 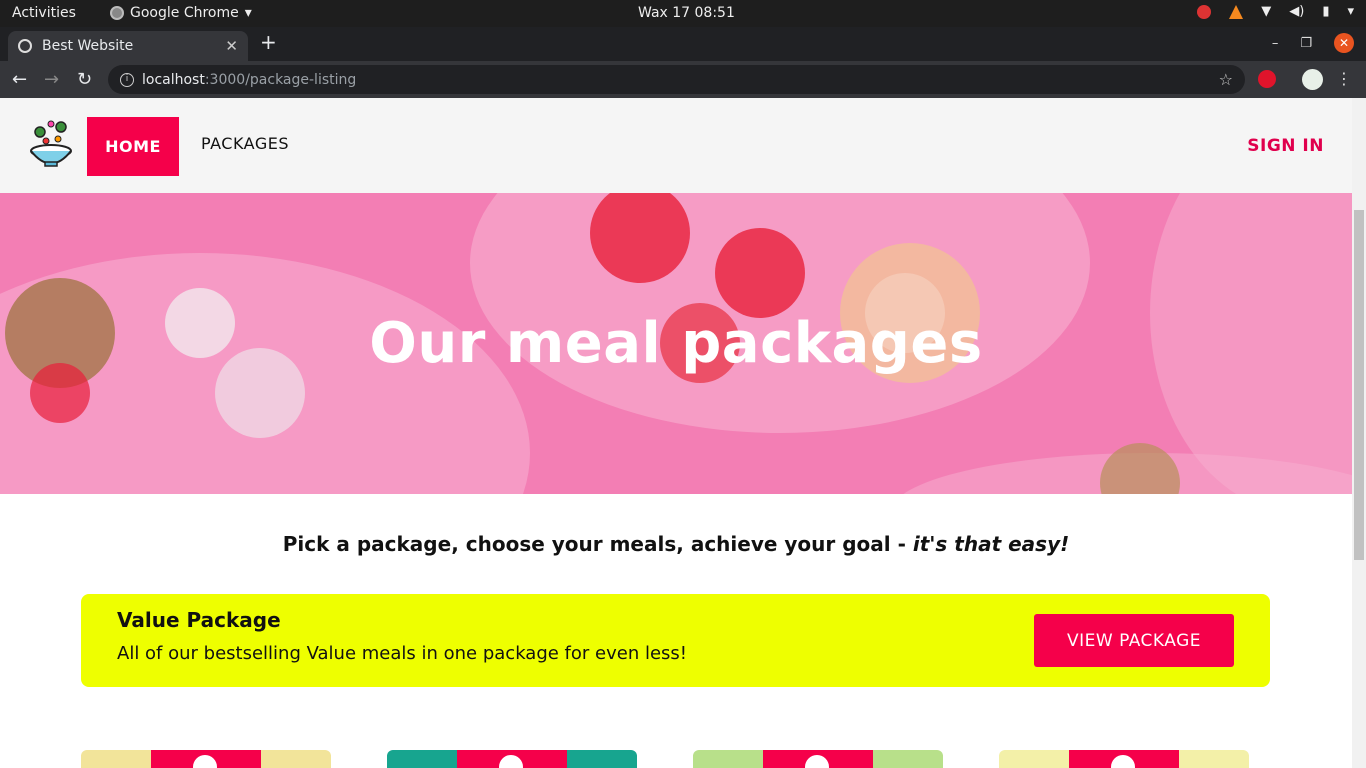 I want to click on profile-avatar, so click(x=1312, y=79).